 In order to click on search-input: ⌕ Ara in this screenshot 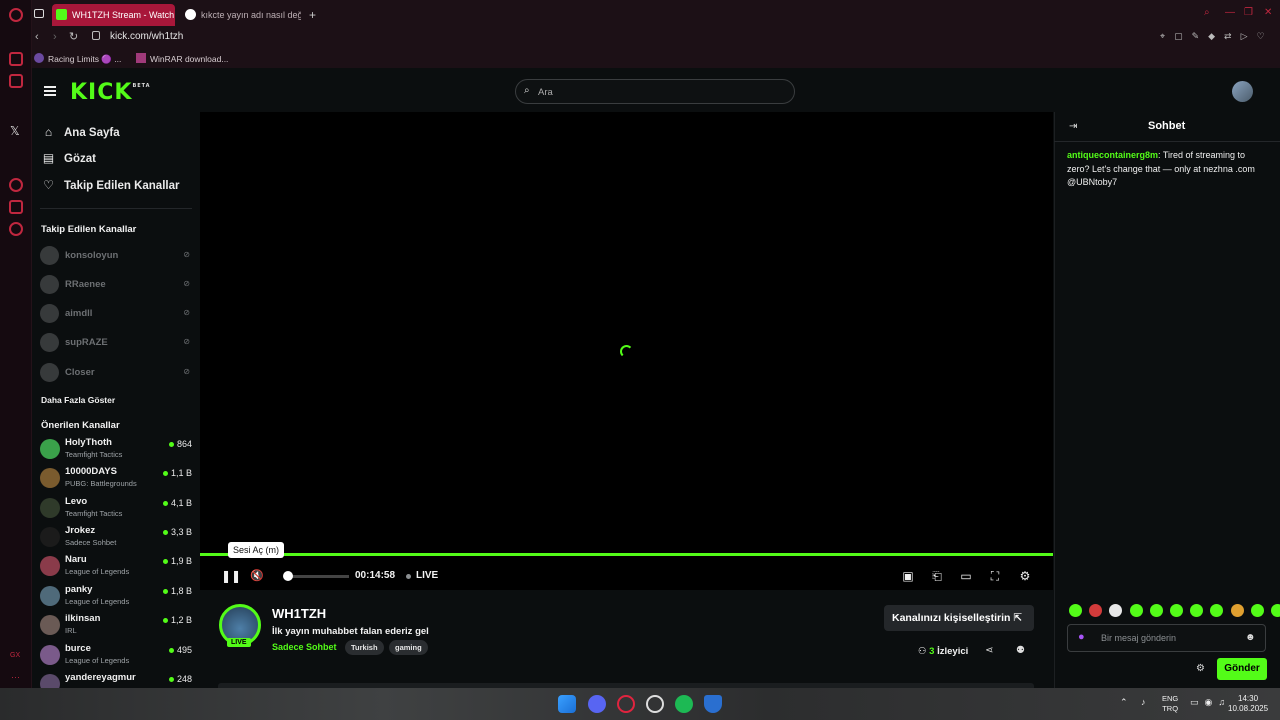, I will do `click(655, 91)`.